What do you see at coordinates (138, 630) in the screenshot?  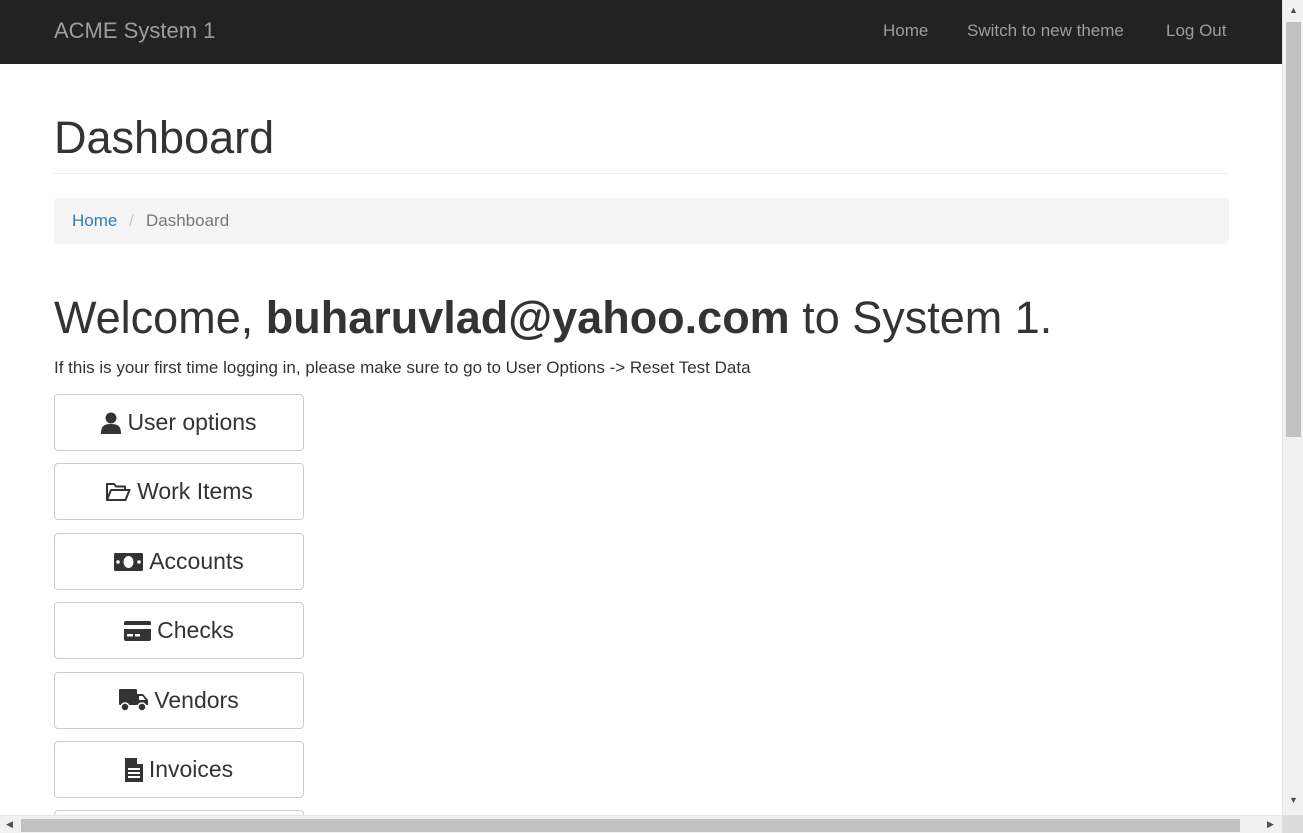 I see `credit-card-icon` at bounding box center [138, 630].